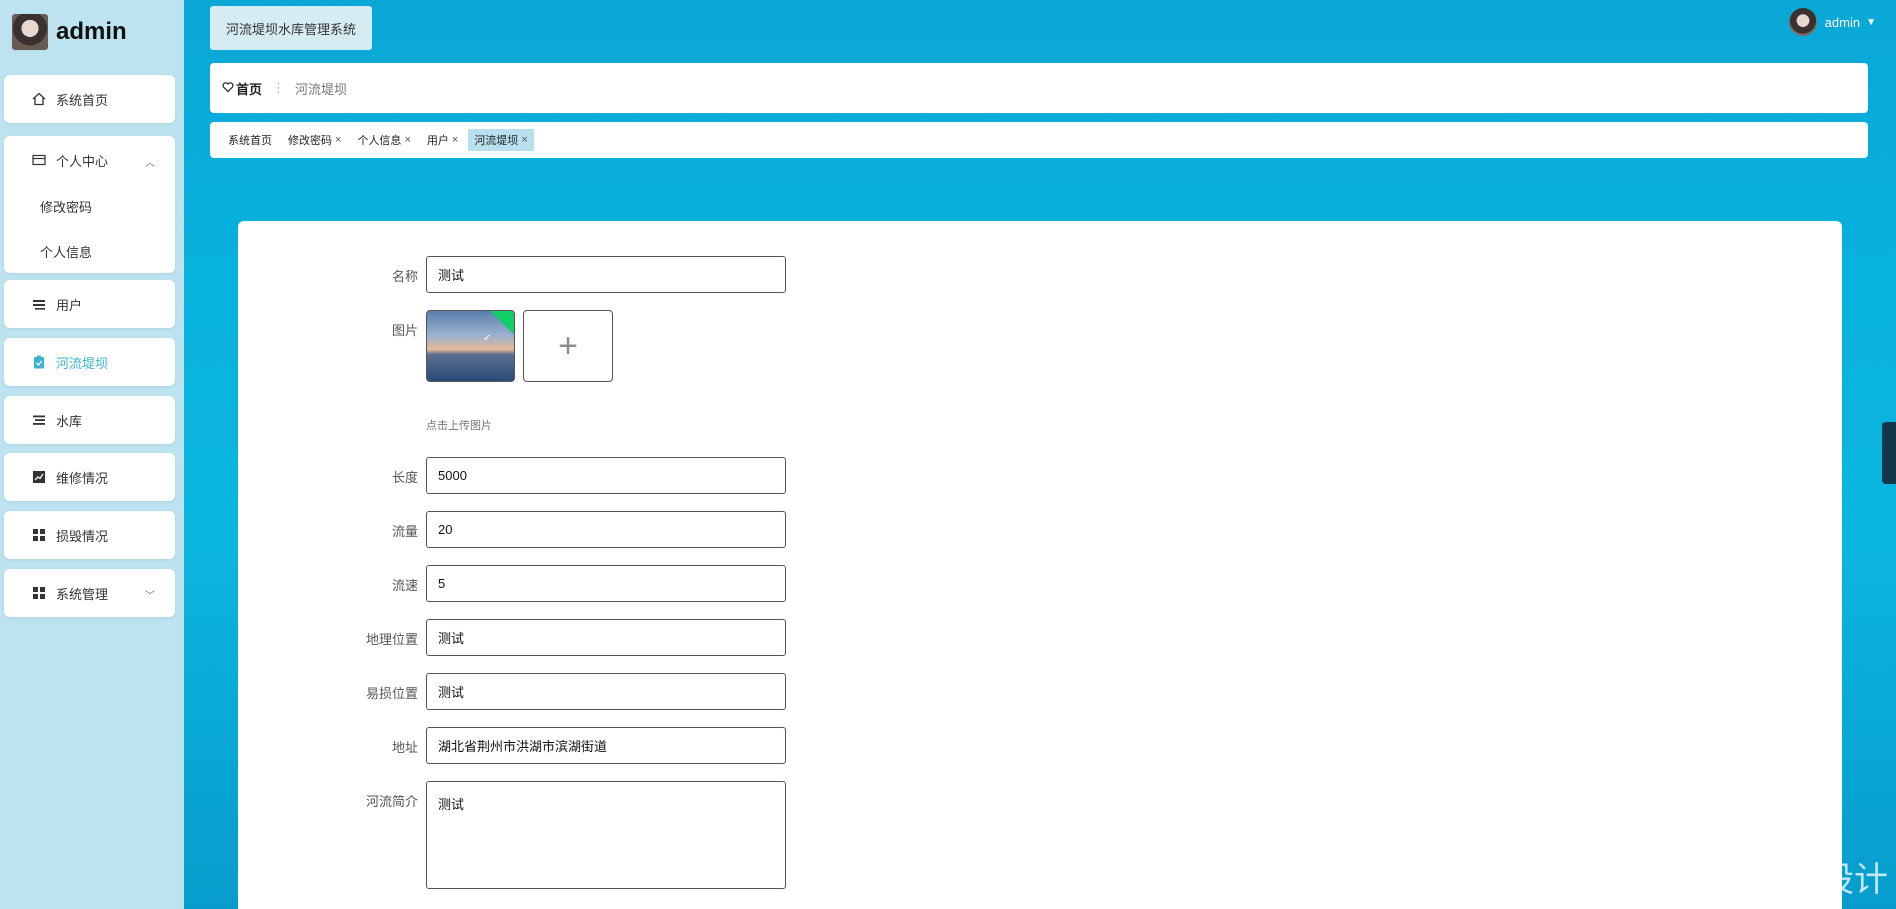 This screenshot has height=909, width=1896. Describe the element at coordinates (1039, 140) in the screenshot. I see `tags-bar: 系统首页 修改密码 × 个人信息 × 用户 × 河流堤坝 ×` at that location.